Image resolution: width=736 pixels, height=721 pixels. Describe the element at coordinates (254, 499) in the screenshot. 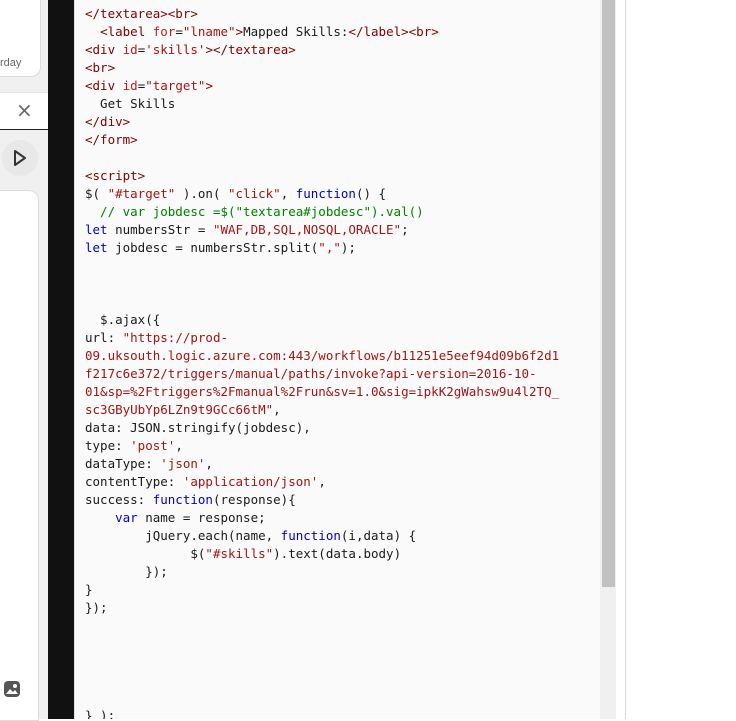

I see `code-token: (response){` at that location.